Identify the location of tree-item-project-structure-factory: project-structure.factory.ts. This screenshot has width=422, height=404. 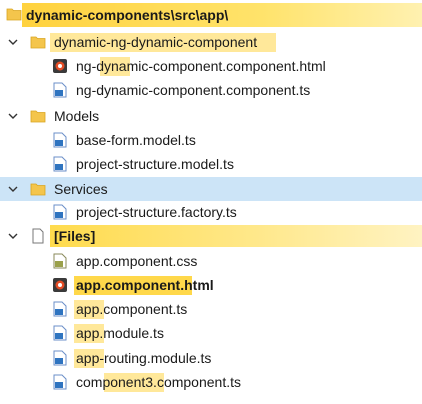
(211, 212).